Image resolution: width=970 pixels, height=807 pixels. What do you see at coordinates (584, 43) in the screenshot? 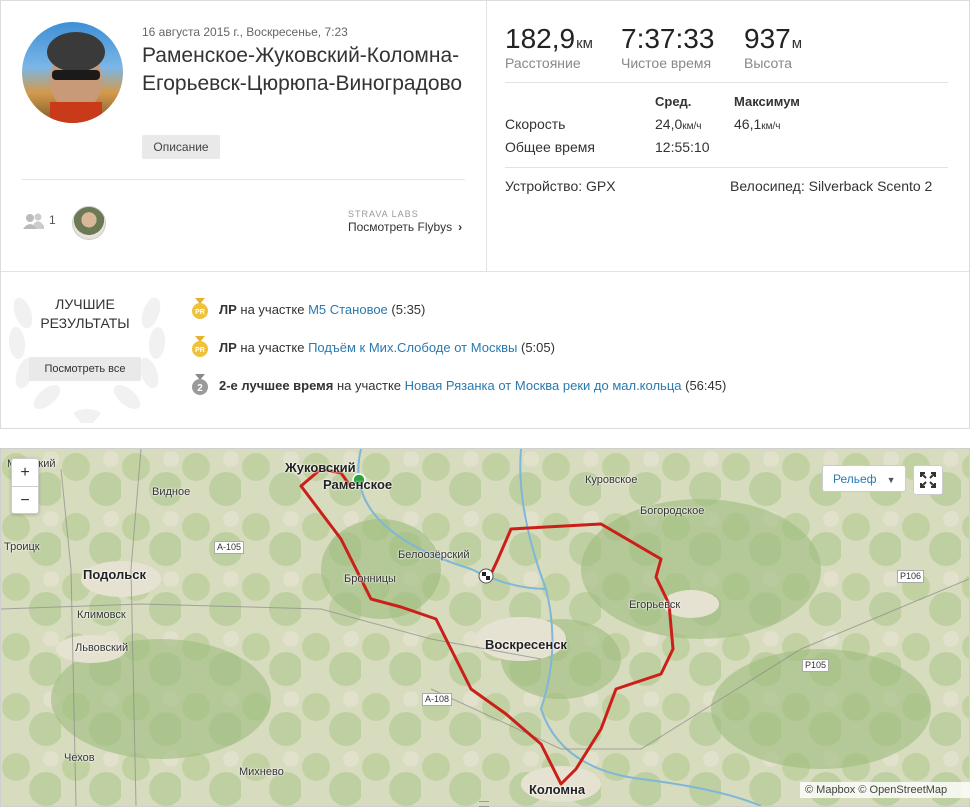
I see `distance-unit: км` at bounding box center [584, 43].